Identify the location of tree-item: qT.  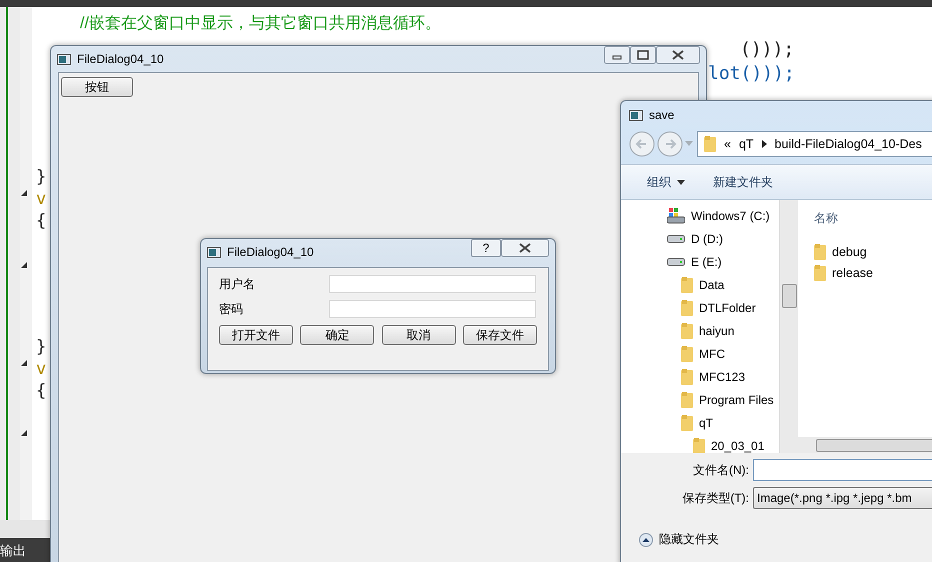
(700, 422).